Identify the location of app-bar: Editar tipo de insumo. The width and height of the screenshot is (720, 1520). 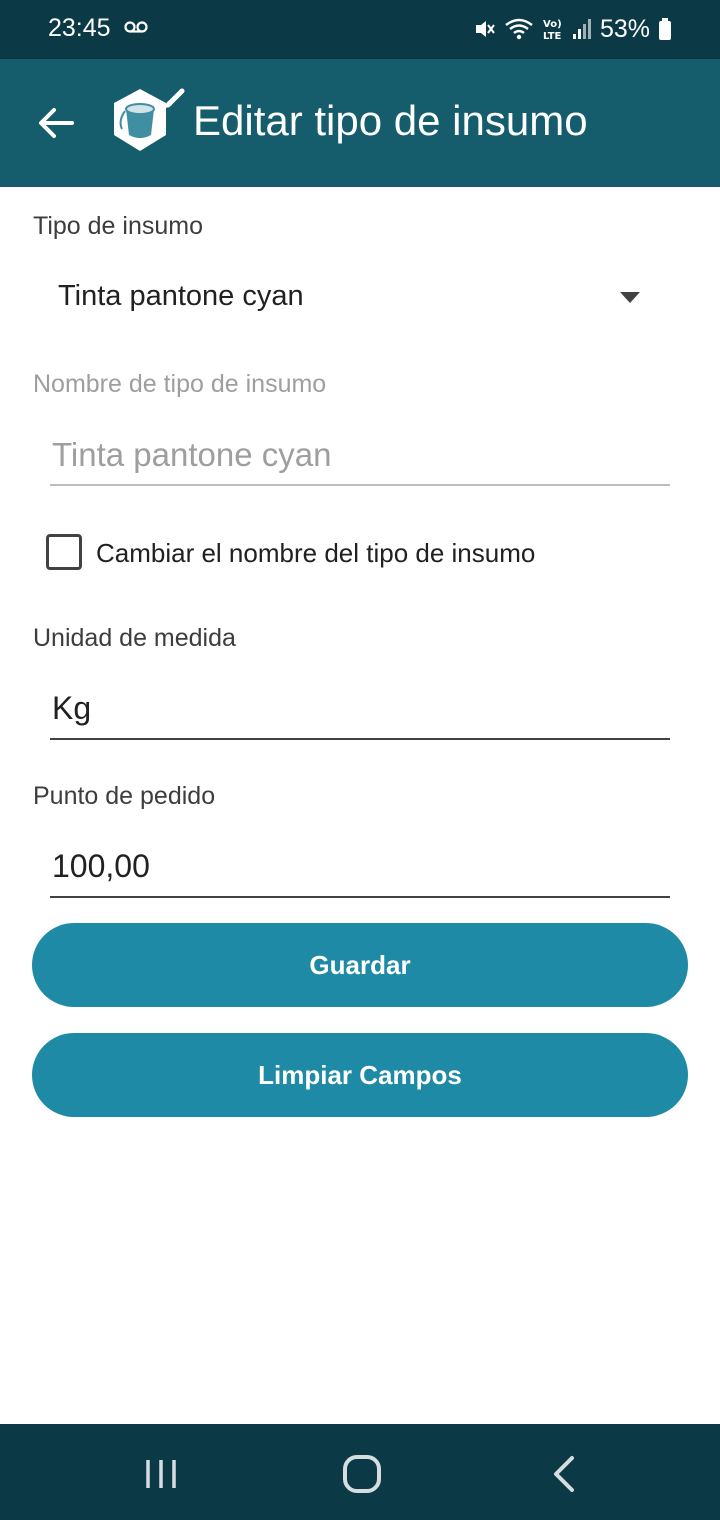
(360, 123).